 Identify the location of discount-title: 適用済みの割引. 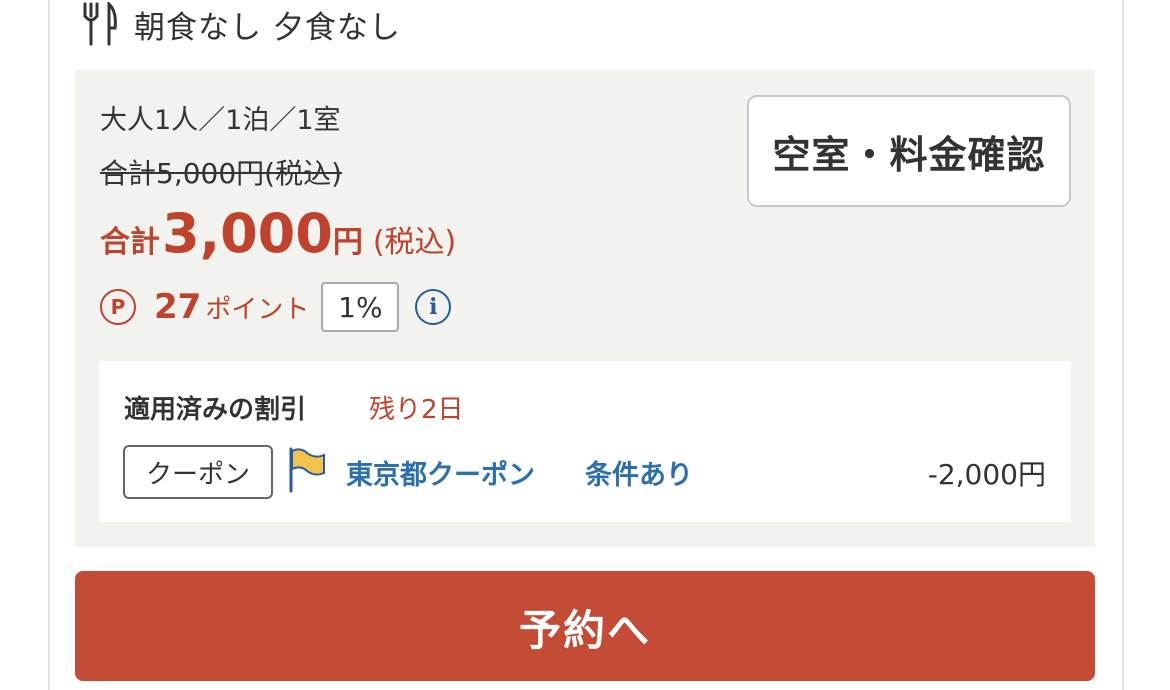
(215, 410).